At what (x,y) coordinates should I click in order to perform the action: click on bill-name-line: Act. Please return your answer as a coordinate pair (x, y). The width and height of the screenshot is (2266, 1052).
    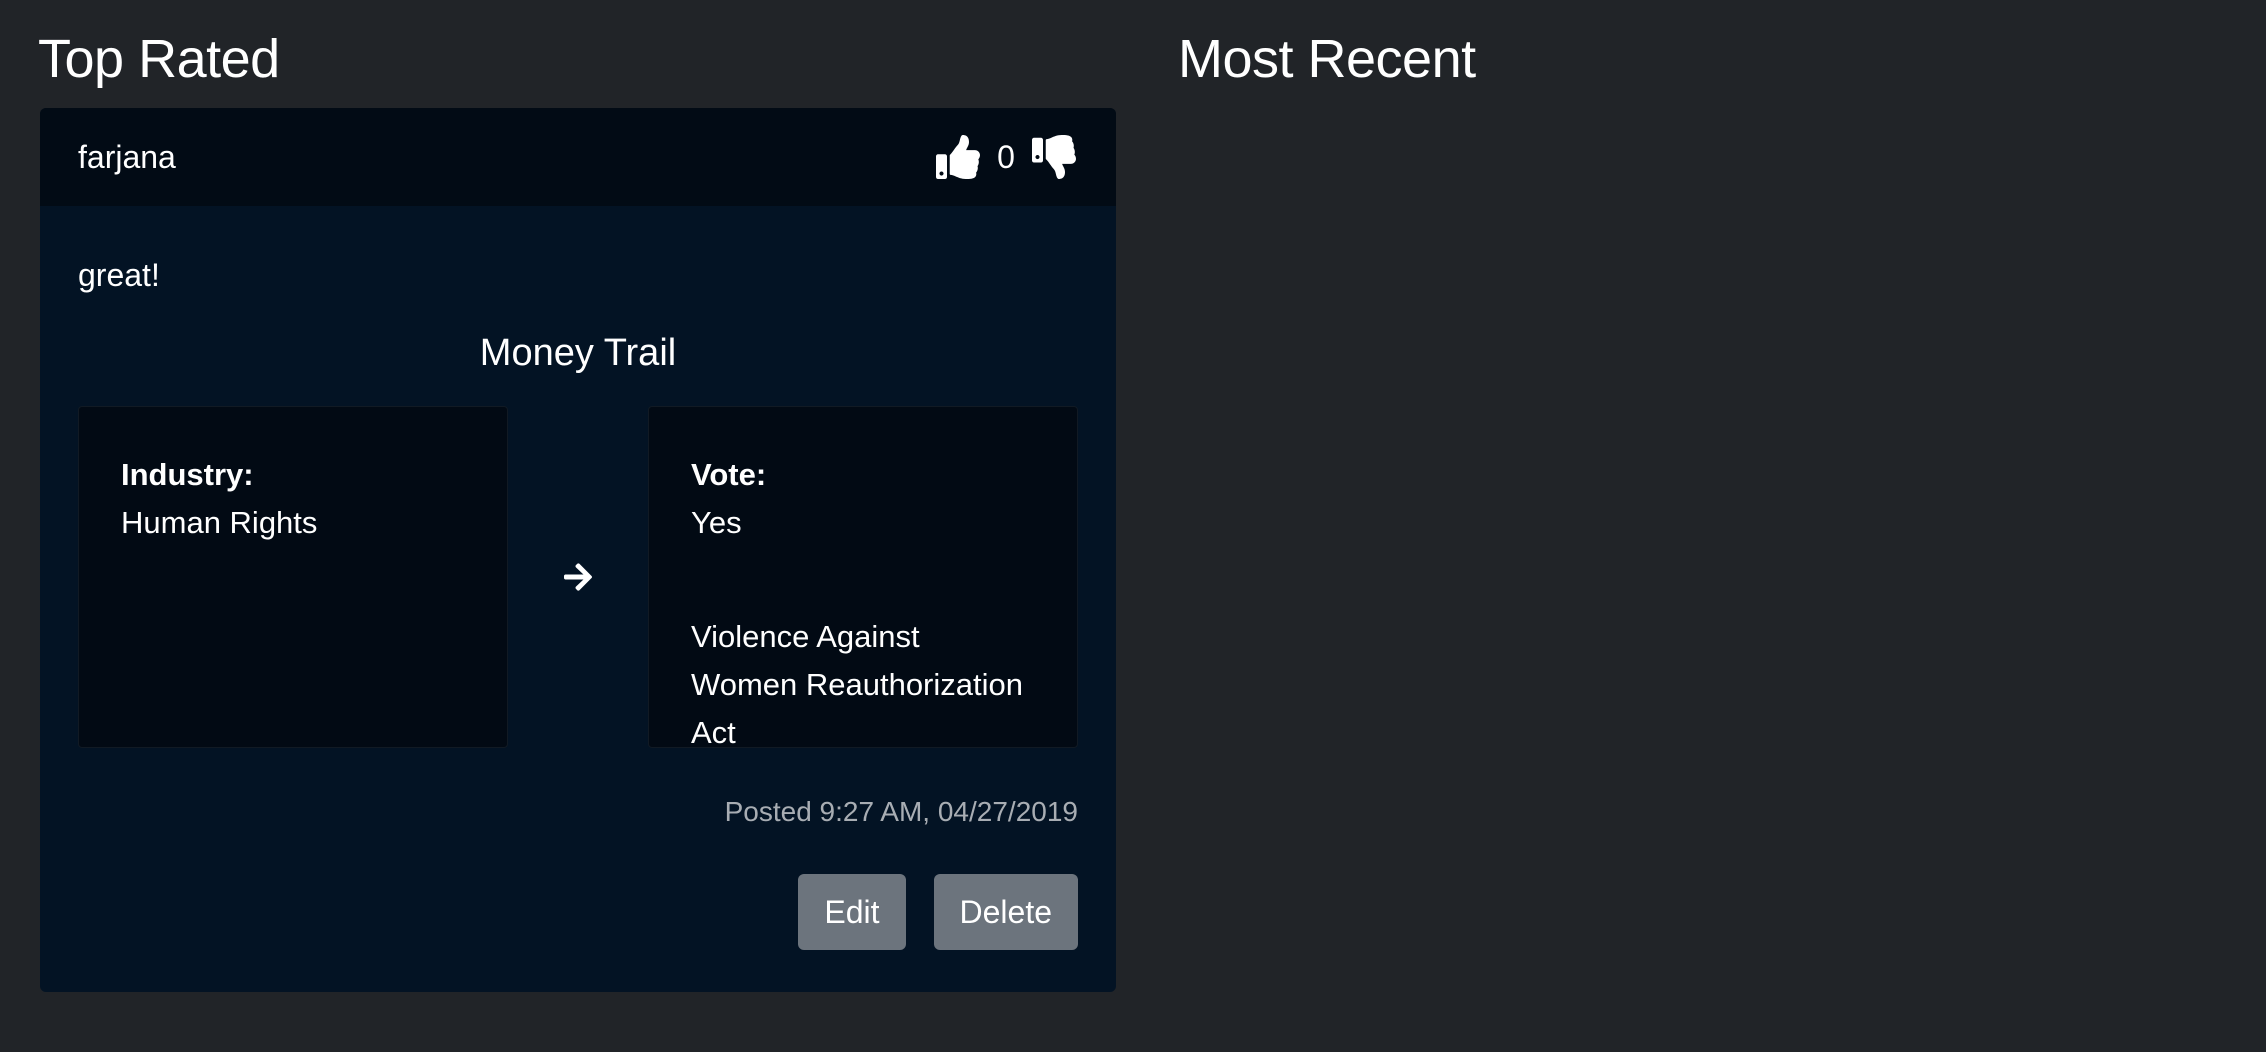
    Looking at the image, I should click on (713, 732).